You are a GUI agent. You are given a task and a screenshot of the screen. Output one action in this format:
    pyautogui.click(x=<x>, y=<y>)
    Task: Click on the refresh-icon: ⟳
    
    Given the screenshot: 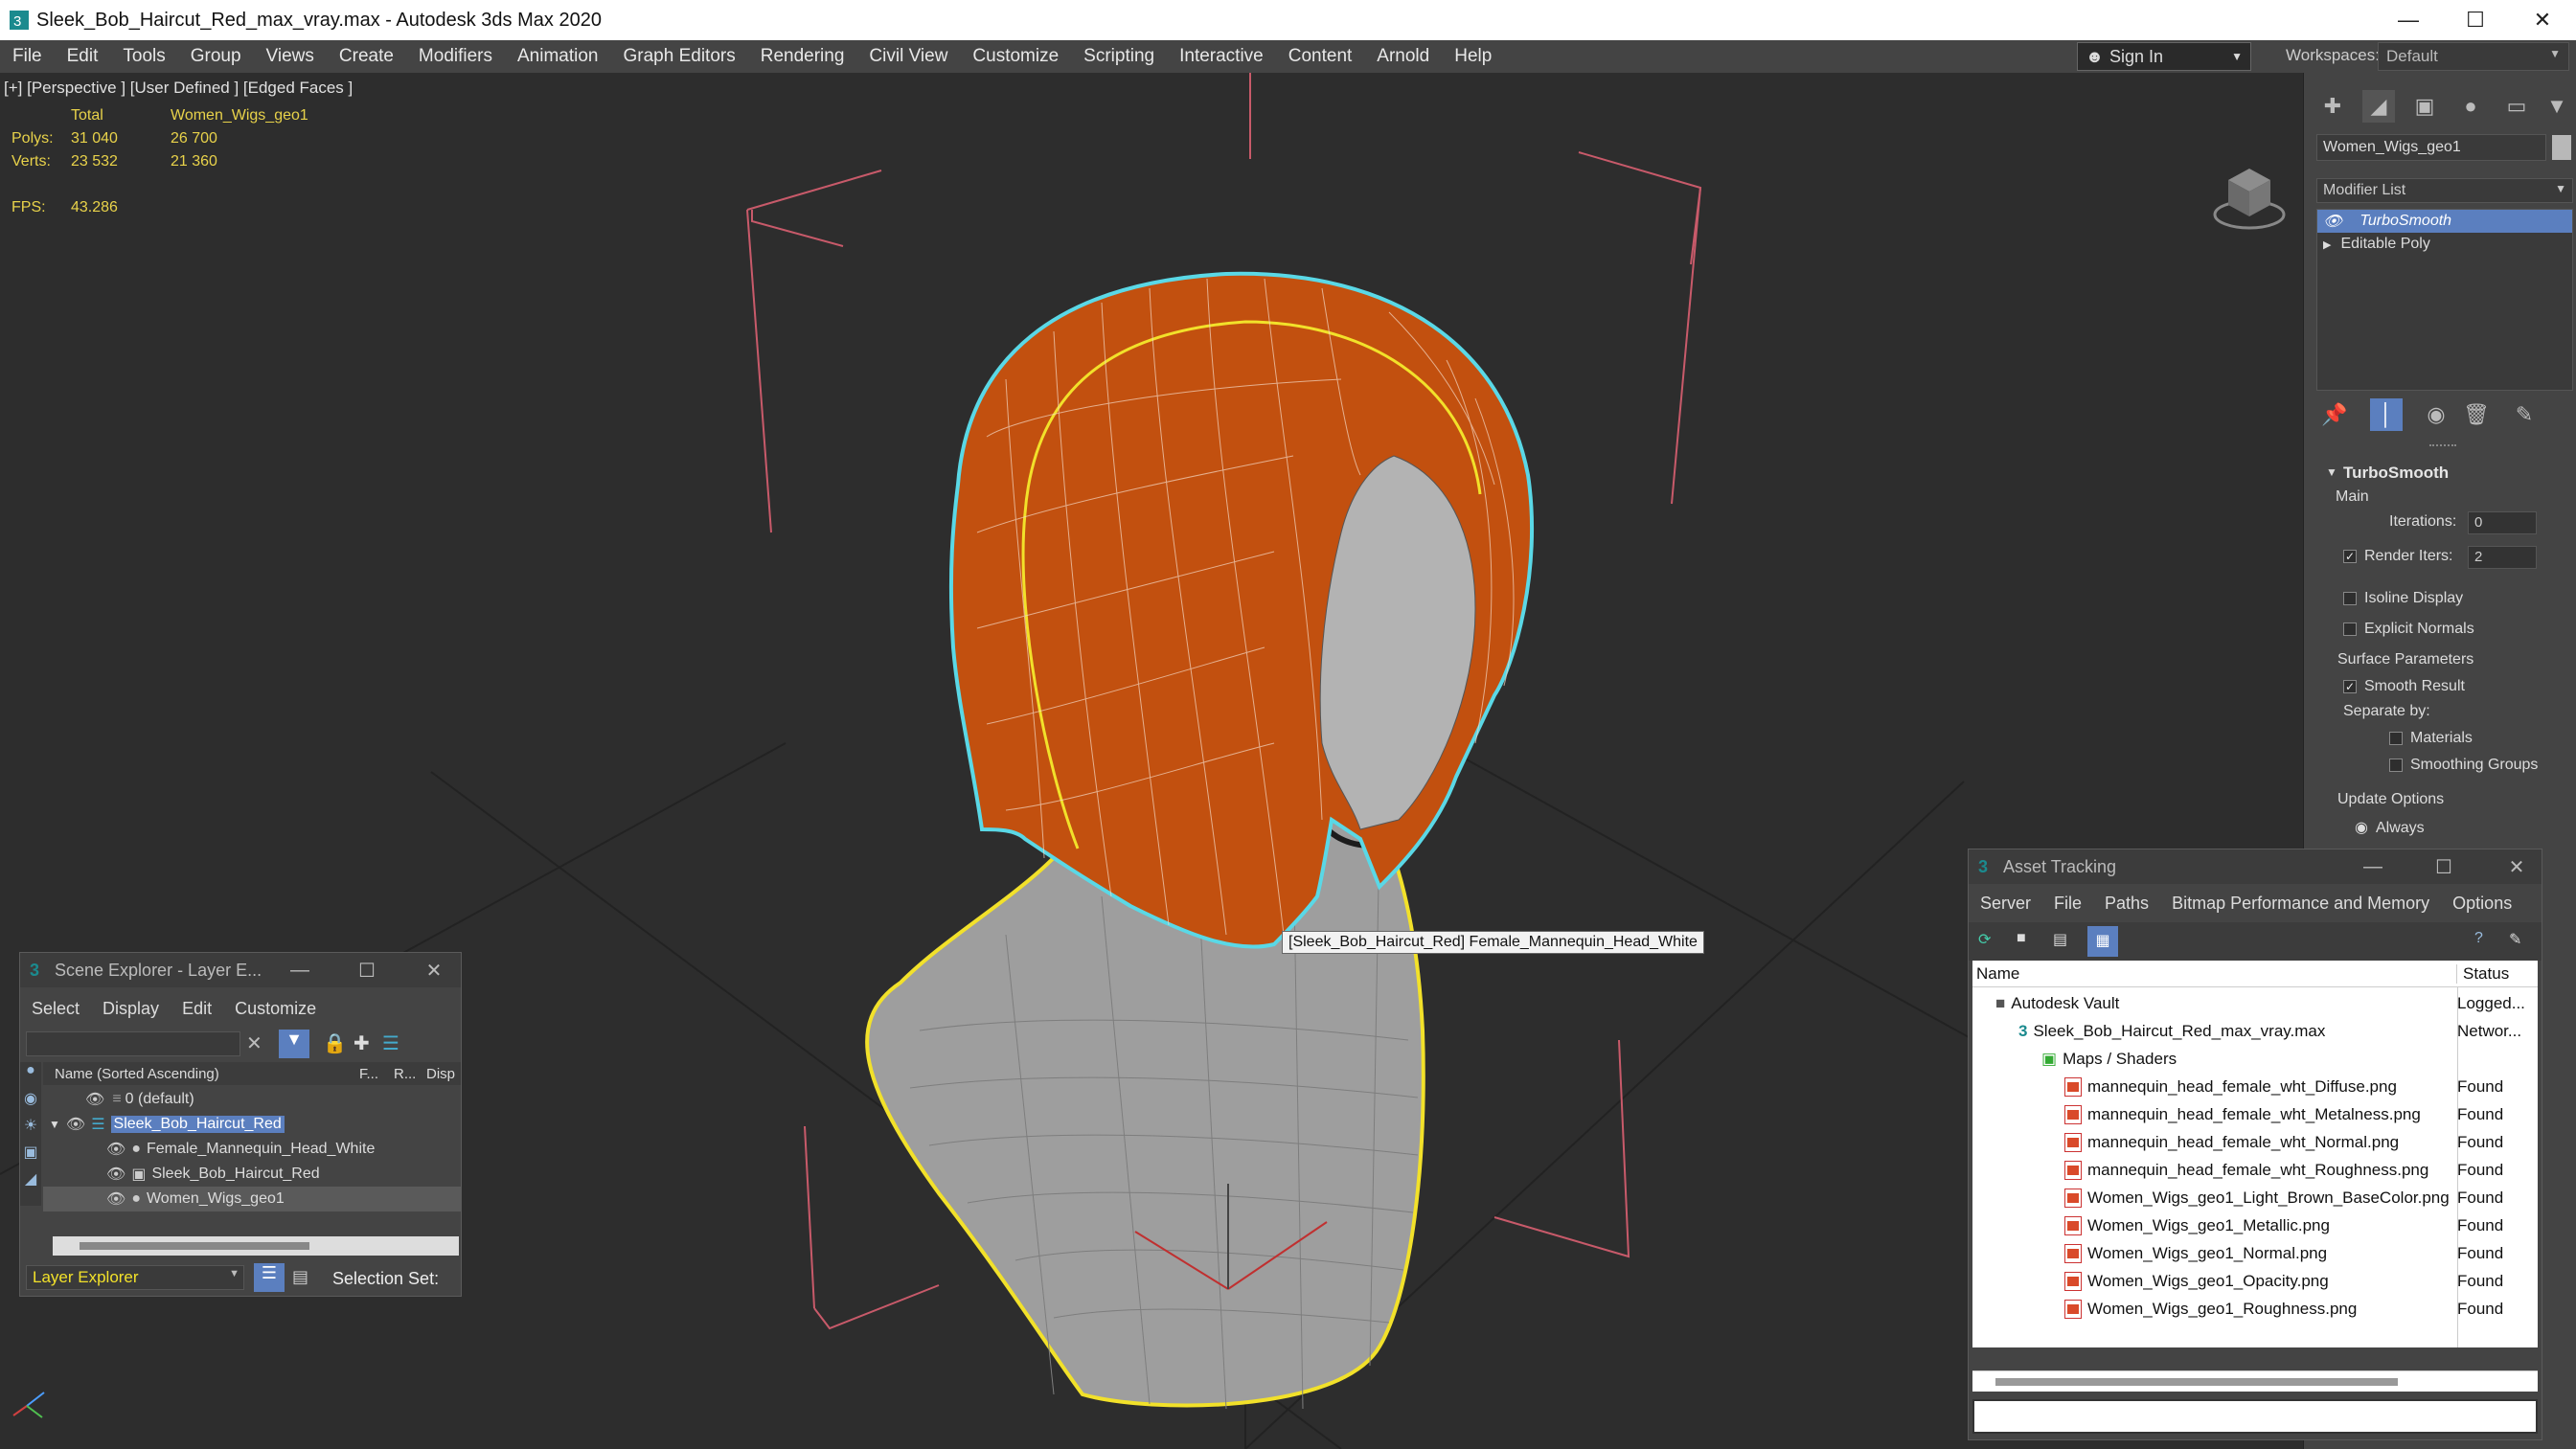 What is the action you would take?
    pyautogui.click(x=1985, y=939)
    